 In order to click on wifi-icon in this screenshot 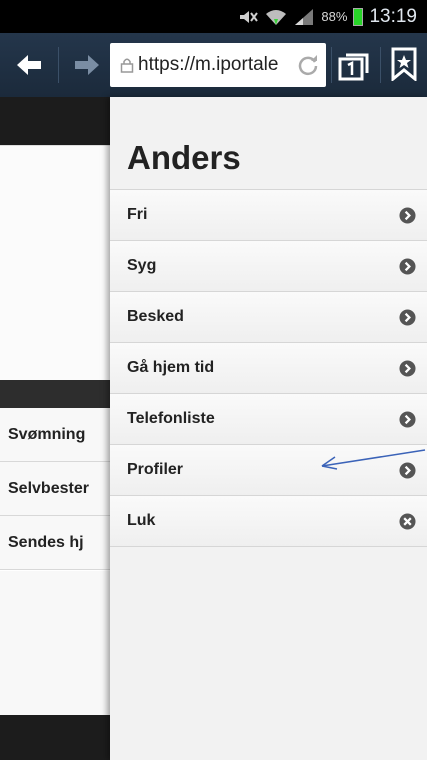, I will do `click(276, 17)`.